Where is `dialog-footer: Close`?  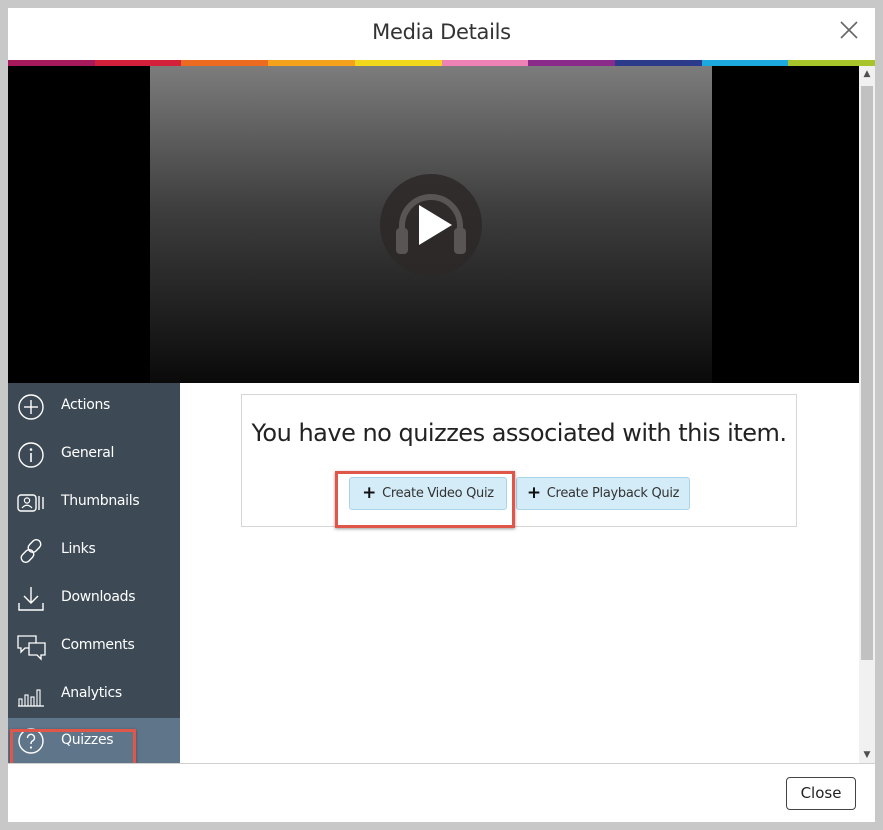 dialog-footer: Close is located at coordinates (441, 792).